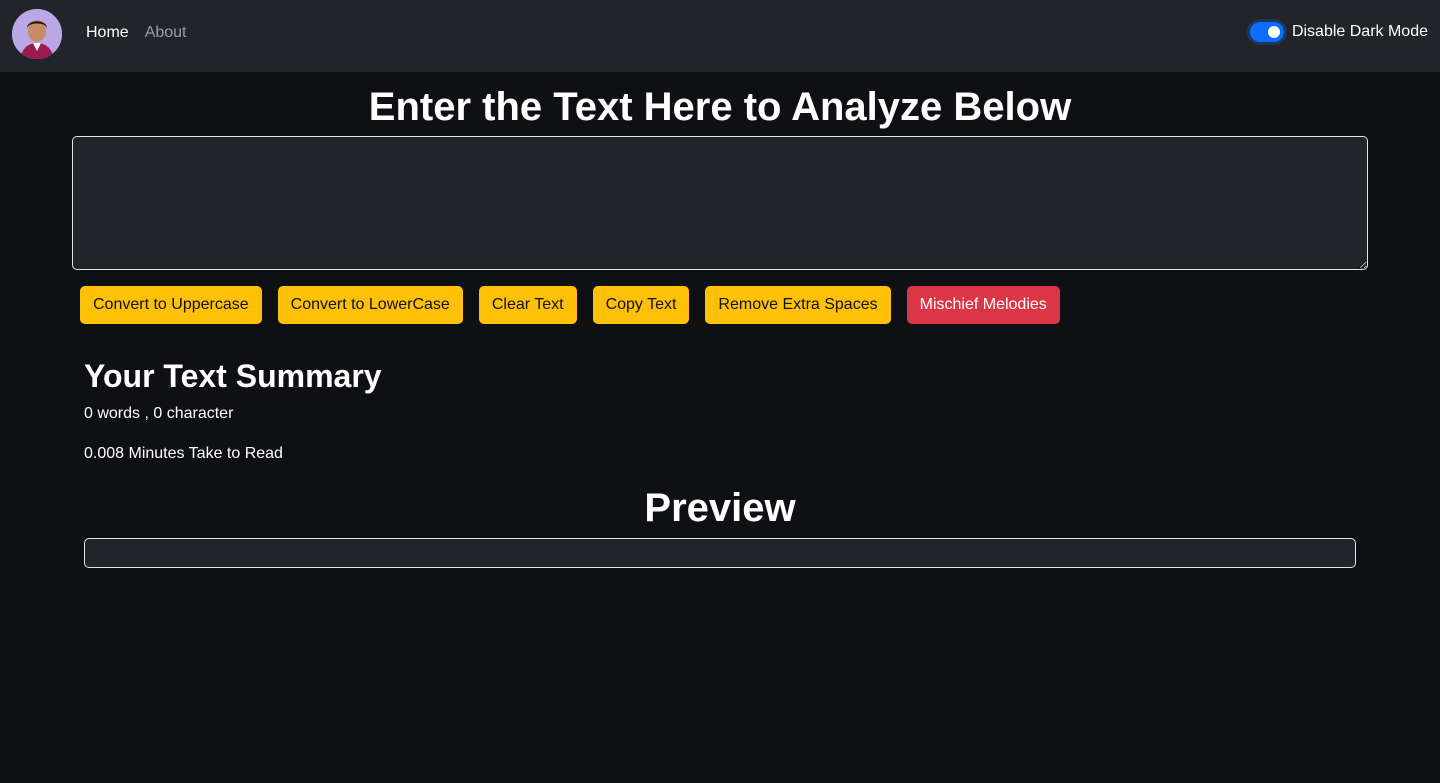  I want to click on copy-text-button: Copy Text, so click(641, 305).